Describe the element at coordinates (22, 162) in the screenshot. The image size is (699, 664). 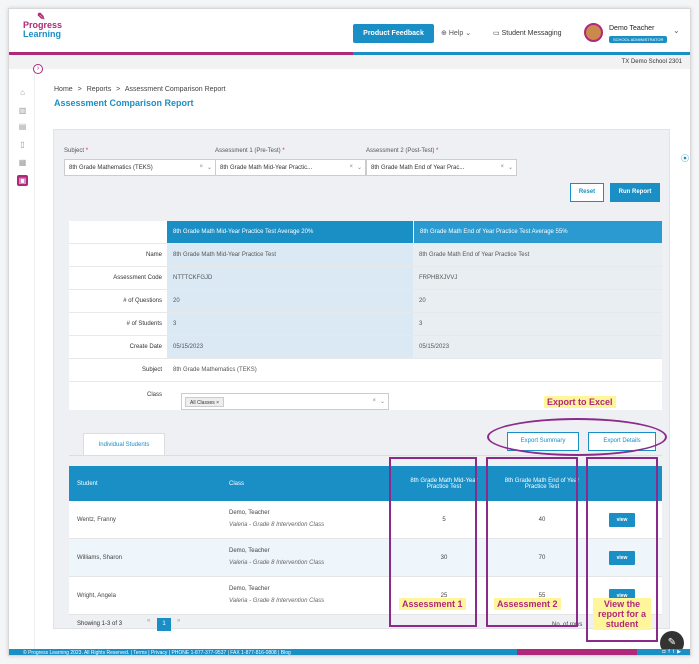
I see `calendar-icon: ▦` at that location.